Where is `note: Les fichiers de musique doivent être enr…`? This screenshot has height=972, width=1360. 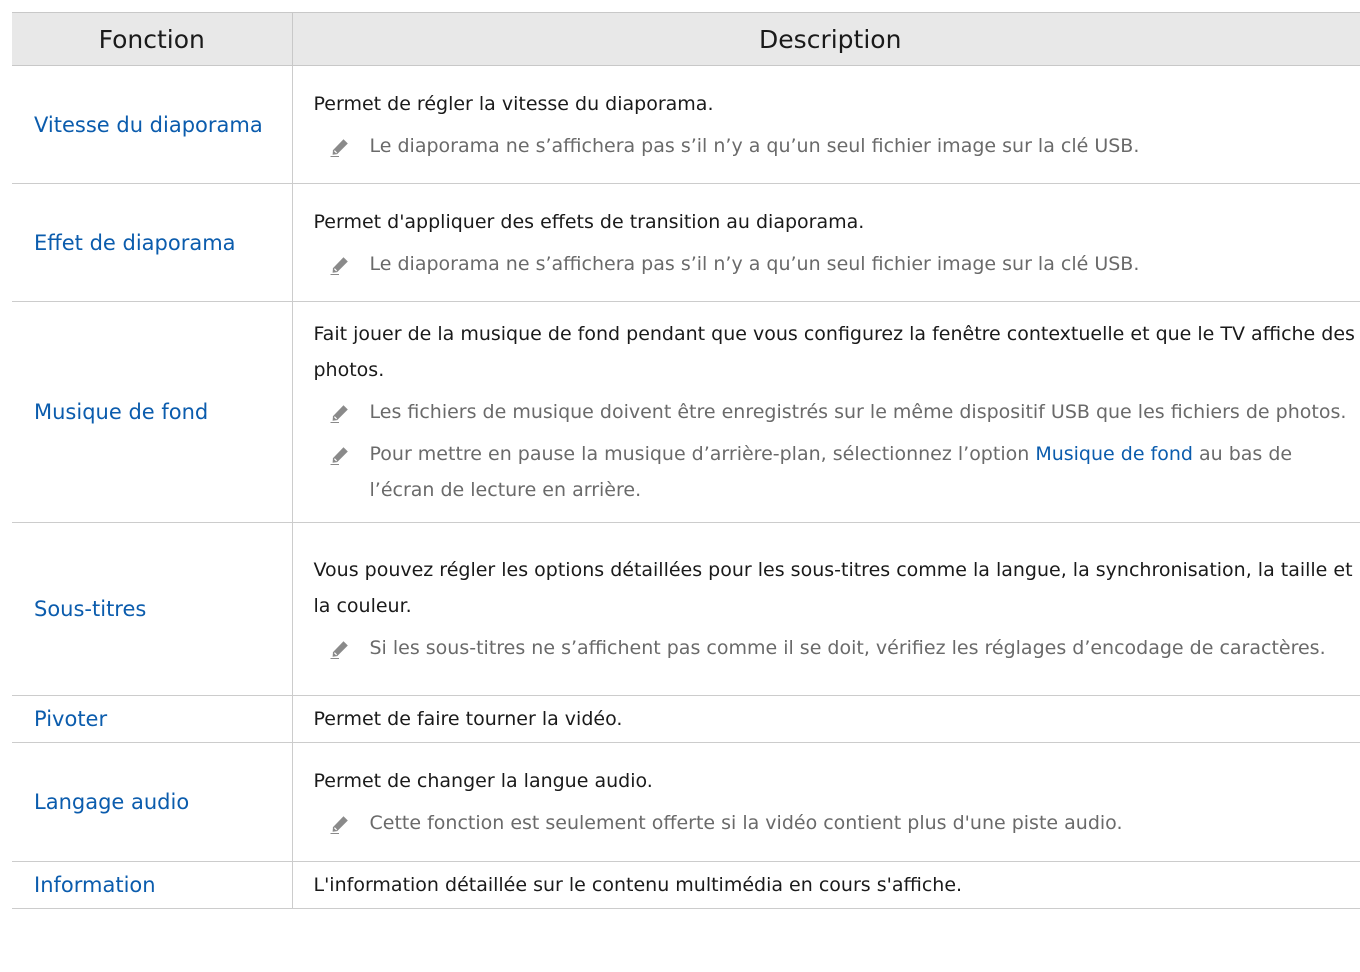
note: Les fichiers de musique doivent être enr… is located at coordinates (835, 412).